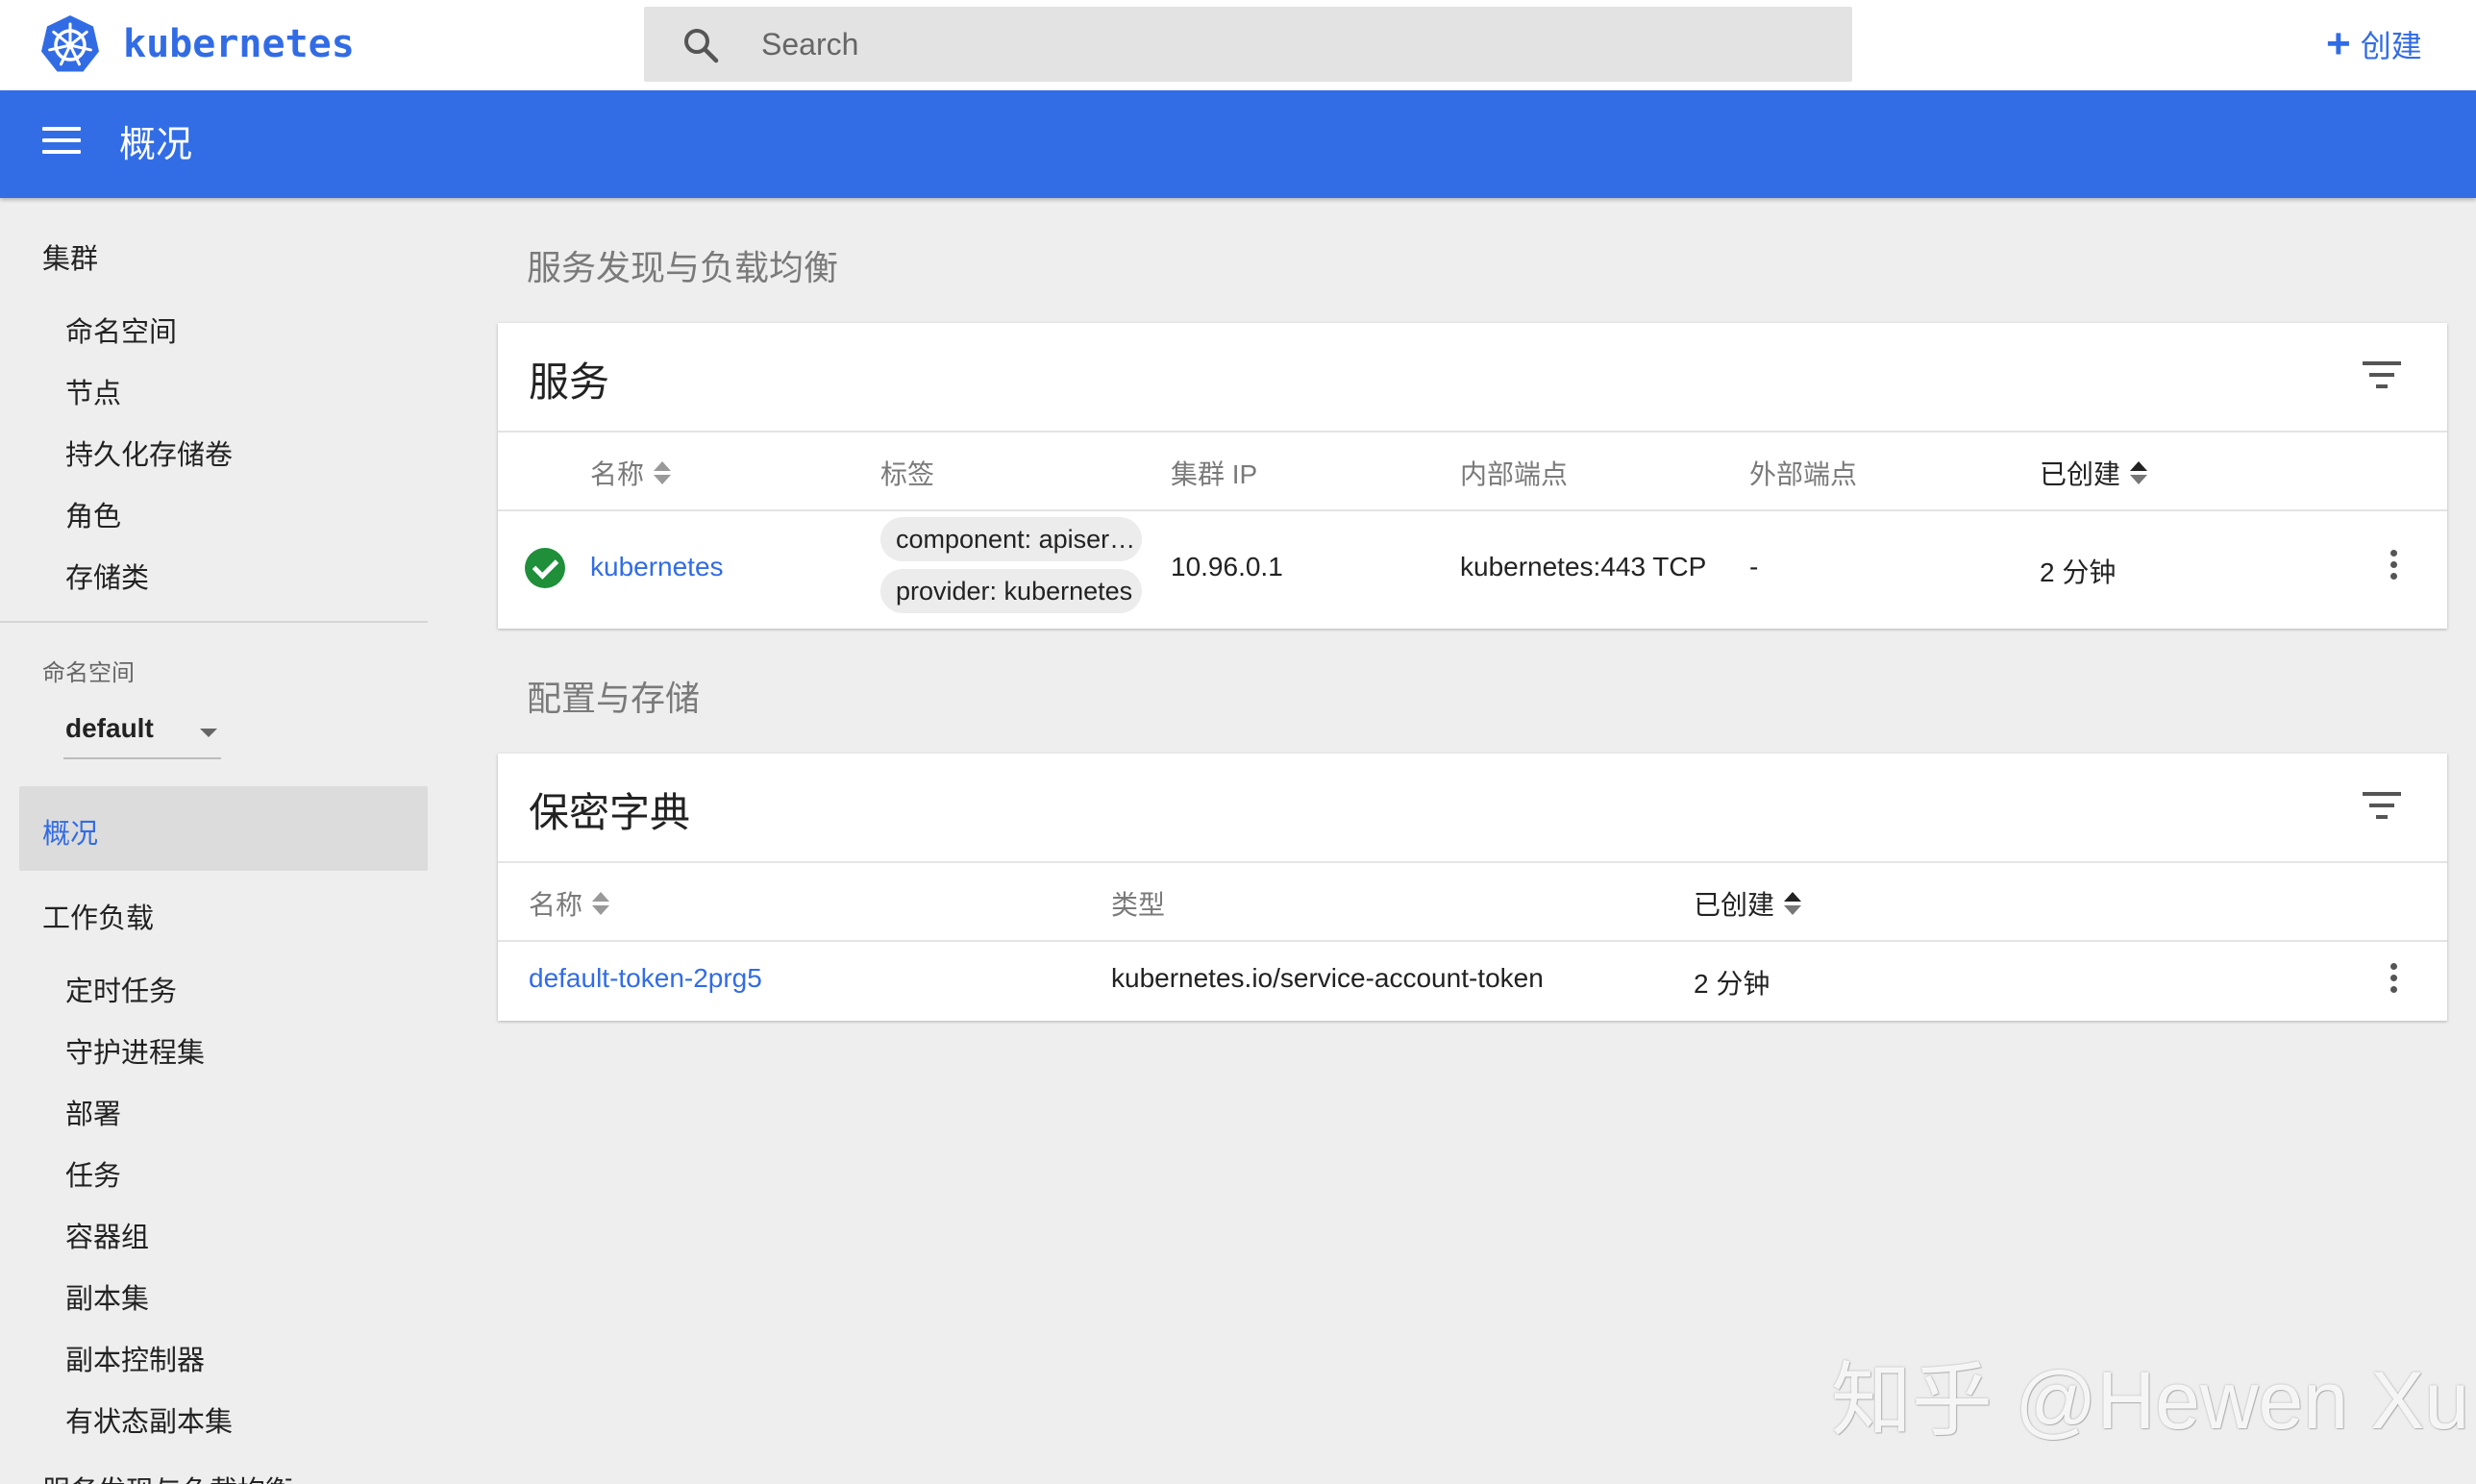  Describe the element at coordinates (1583, 566) in the screenshot. I see `internal-endpoint-value: kubernetes:443 TCP` at that location.